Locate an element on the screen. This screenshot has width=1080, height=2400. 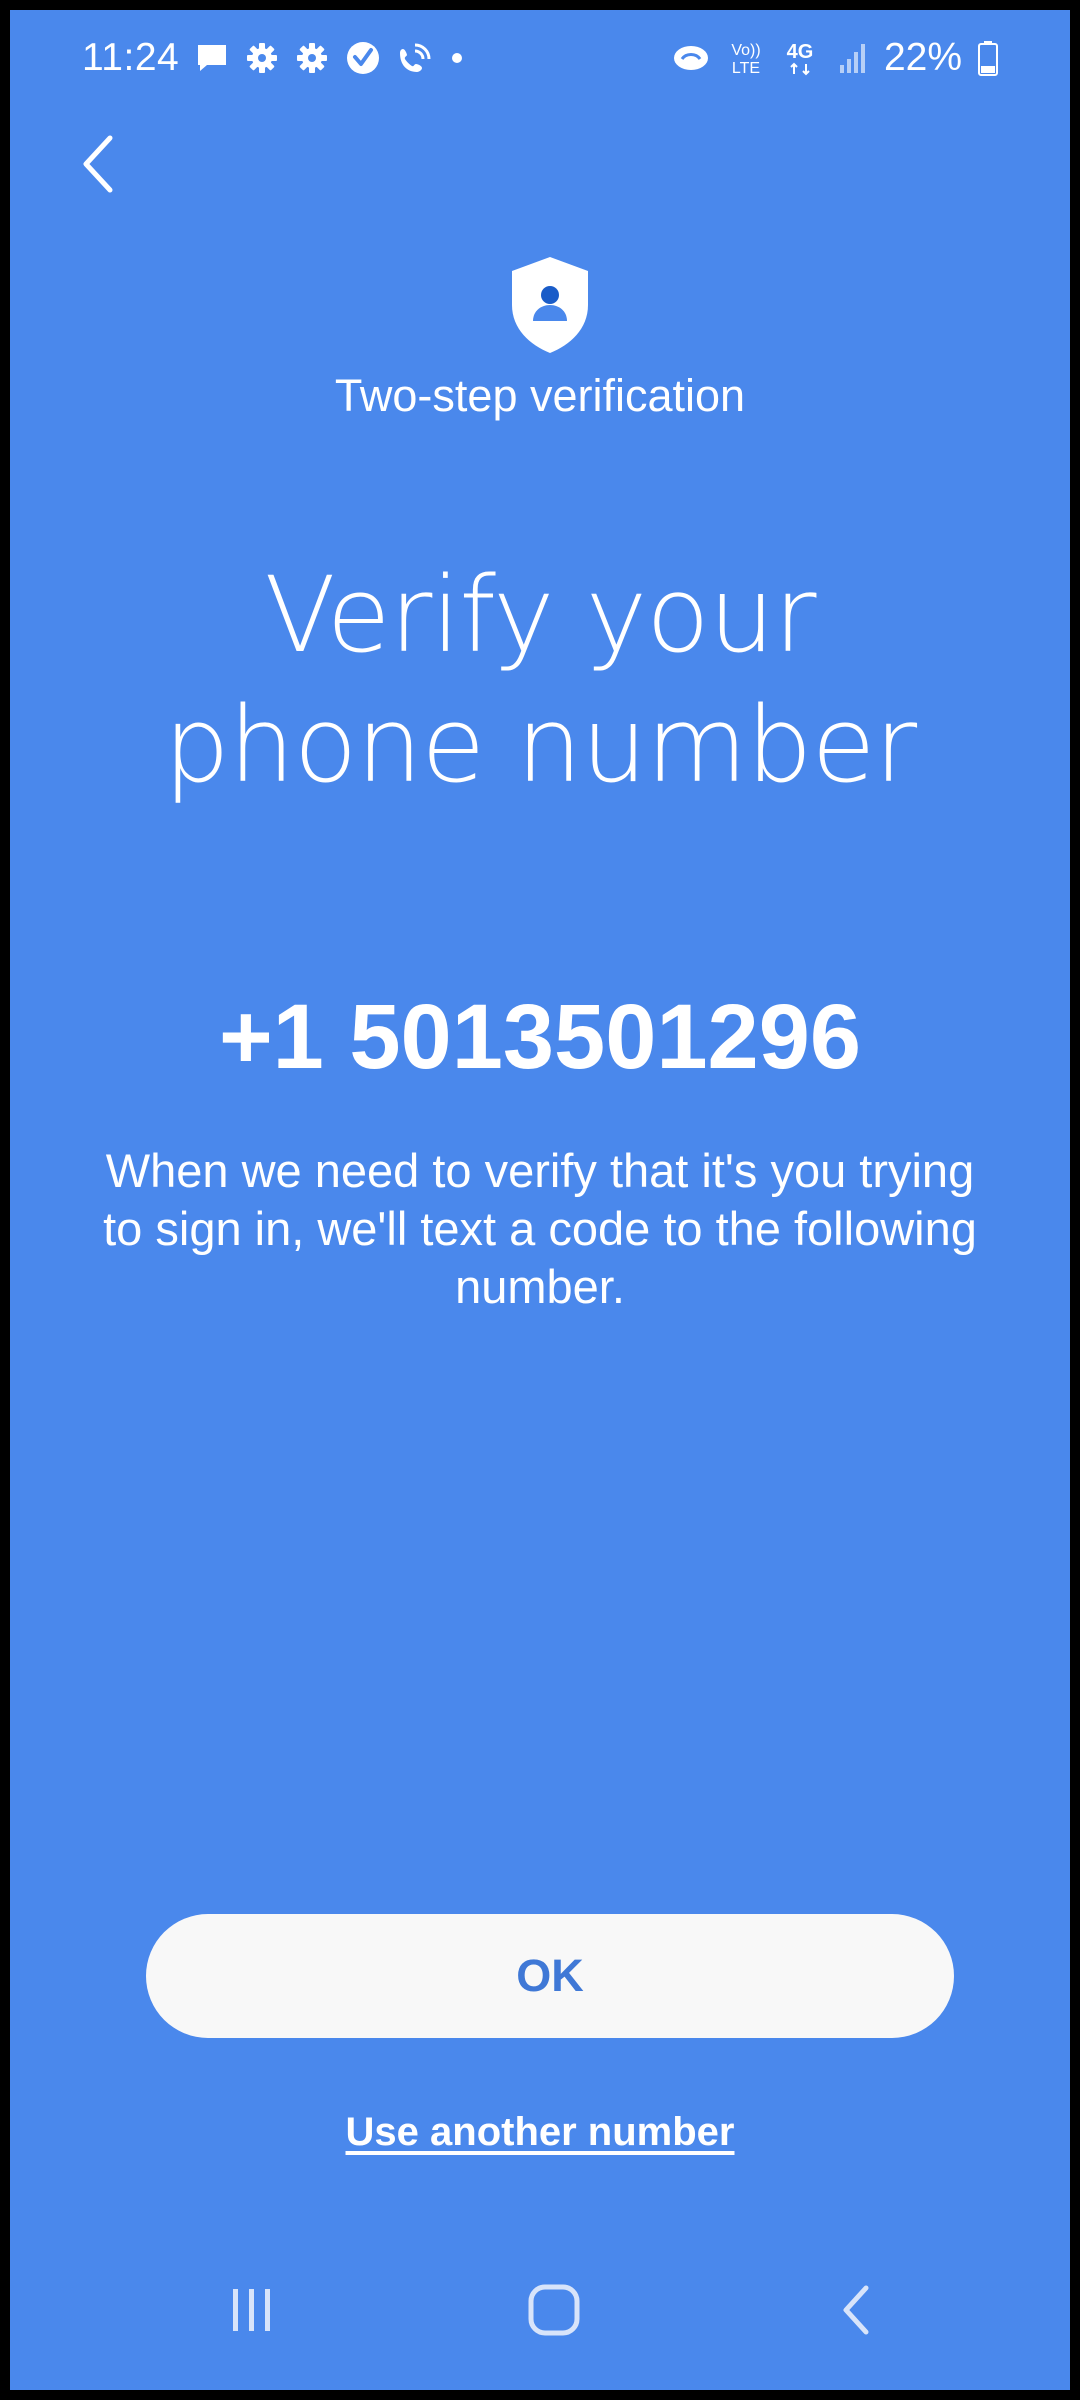
page-title: Verify your phone number is located at coordinates (540, 680).